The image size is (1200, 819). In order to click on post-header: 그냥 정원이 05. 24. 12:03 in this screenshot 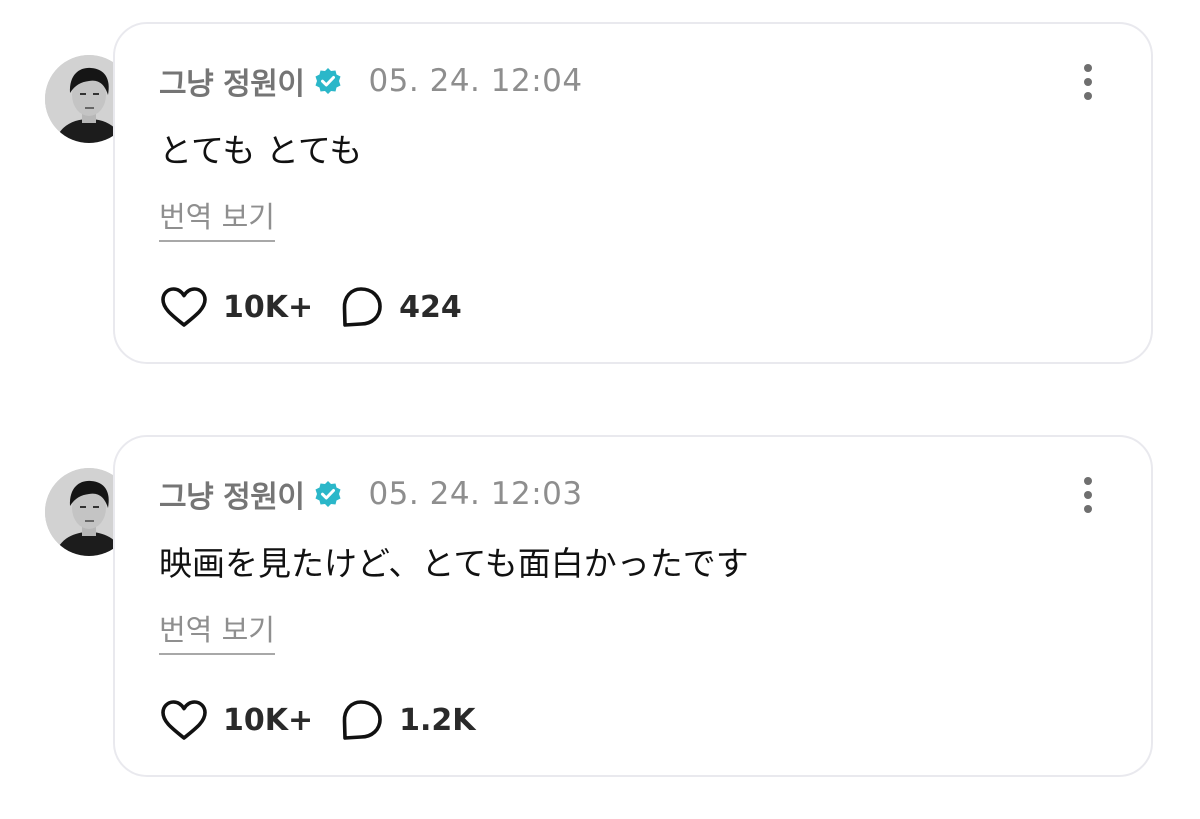, I will do `click(371, 494)`.